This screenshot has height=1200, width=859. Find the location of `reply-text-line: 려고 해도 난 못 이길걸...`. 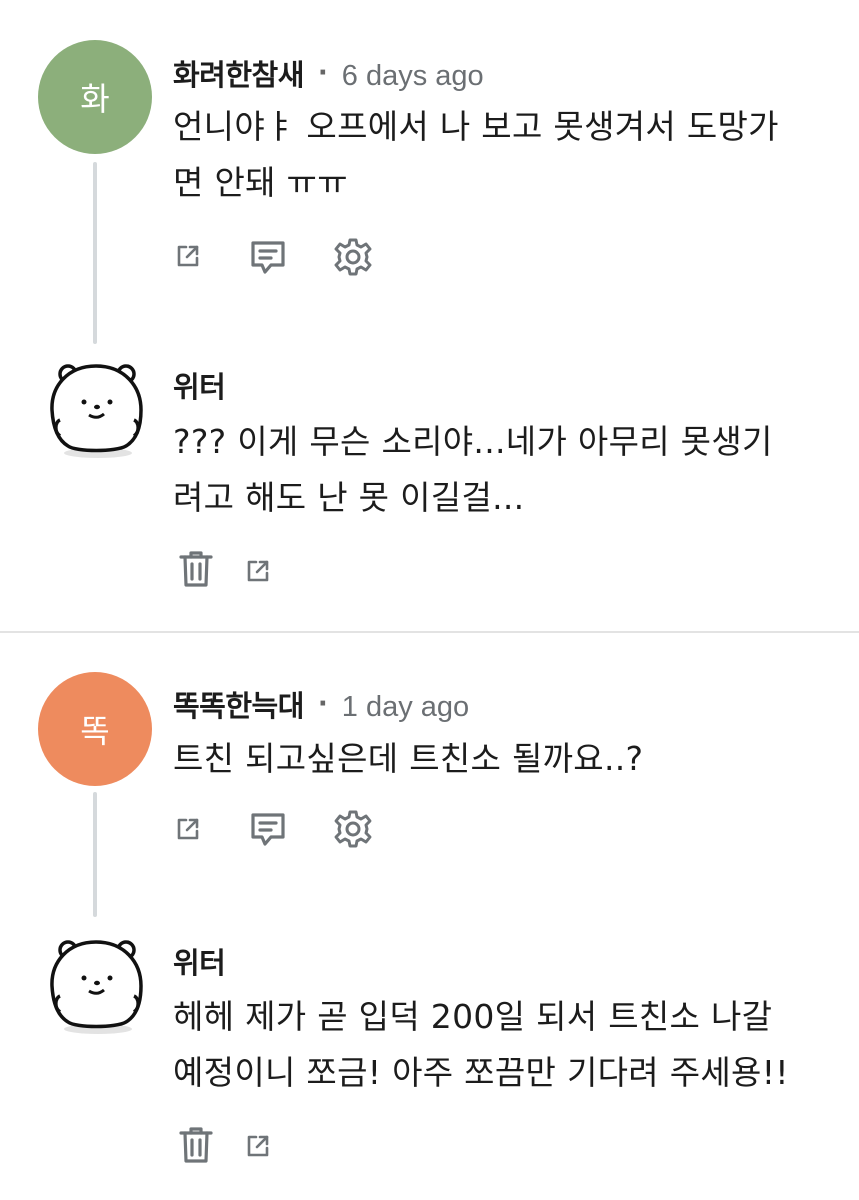

reply-text-line: 려고 해도 난 못 이길걸... is located at coordinates (349, 497).